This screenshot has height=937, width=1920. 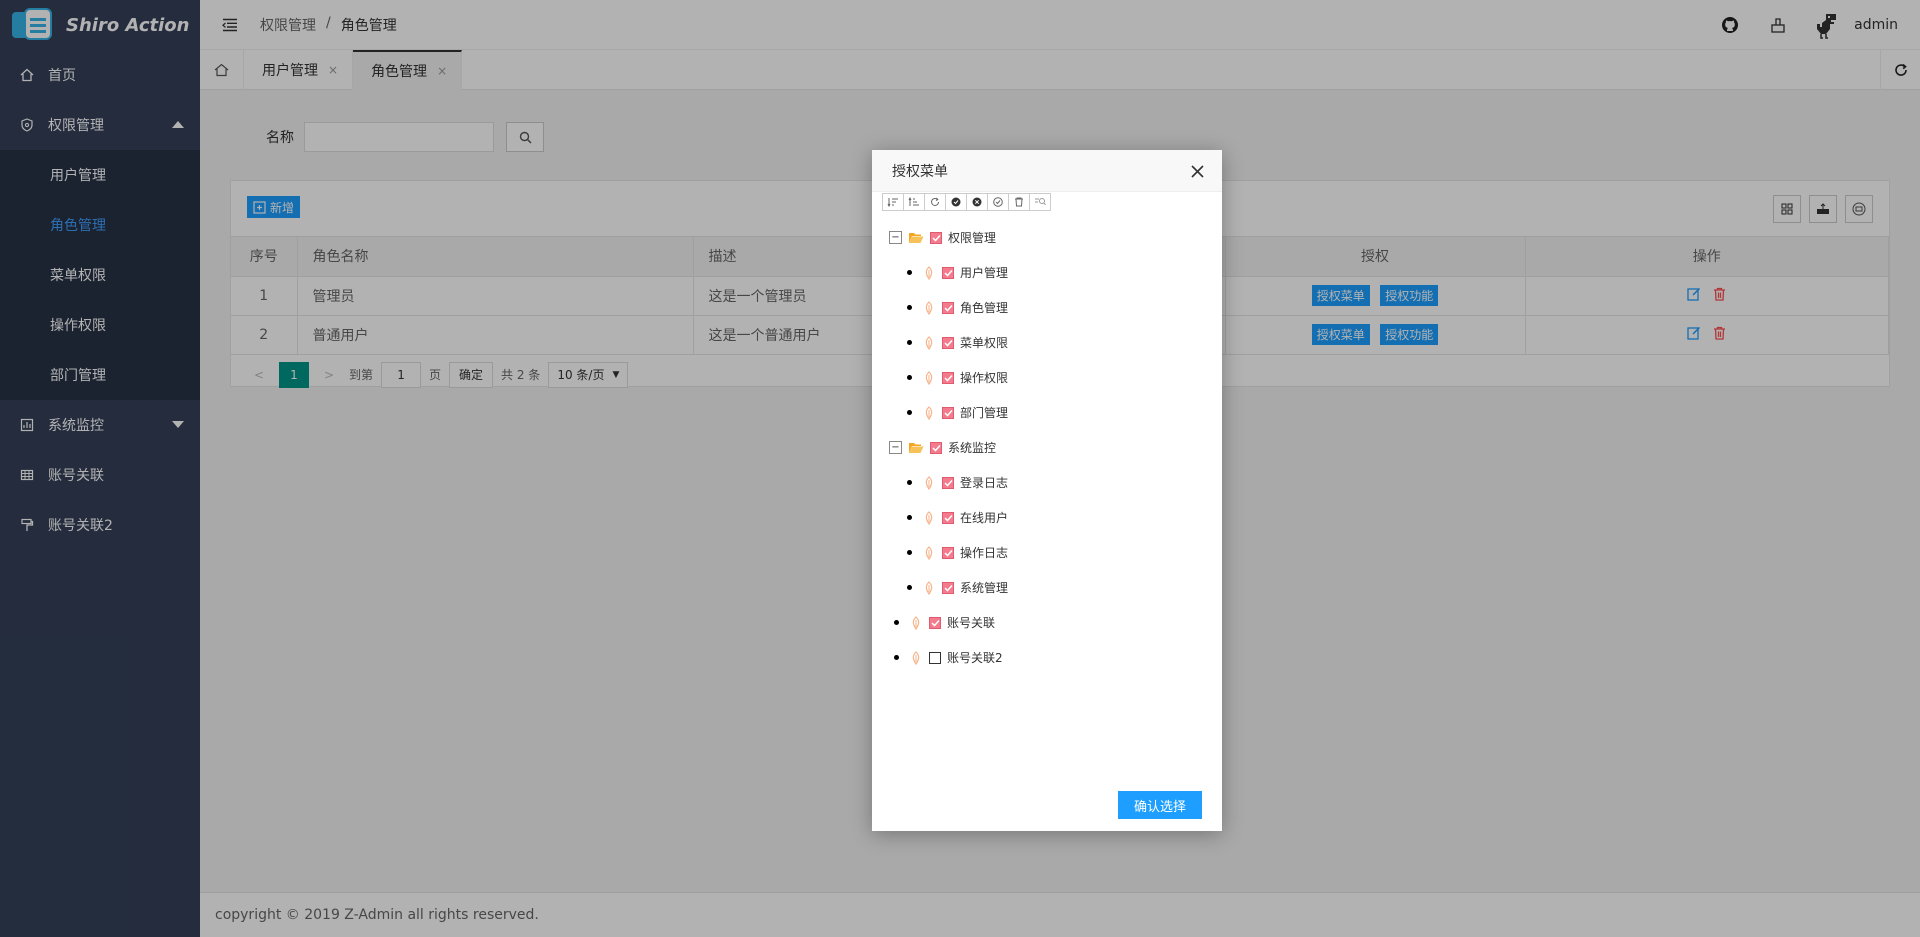 What do you see at coordinates (914, 202) in the screenshot?
I see `collapse-all-icon` at bounding box center [914, 202].